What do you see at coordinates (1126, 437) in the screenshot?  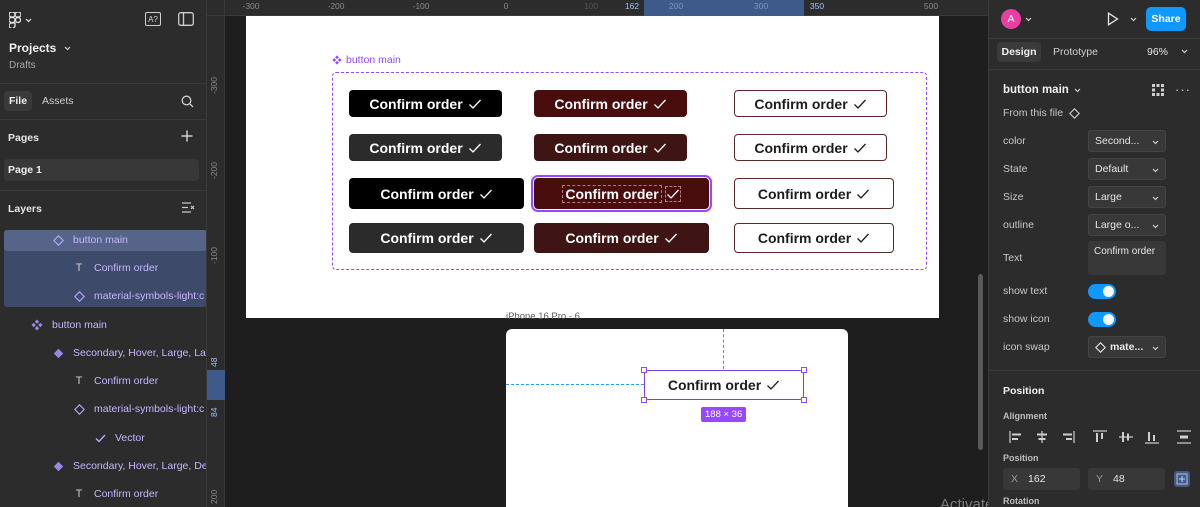 I see `align-middle-button` at bounding box center [1126, 437].